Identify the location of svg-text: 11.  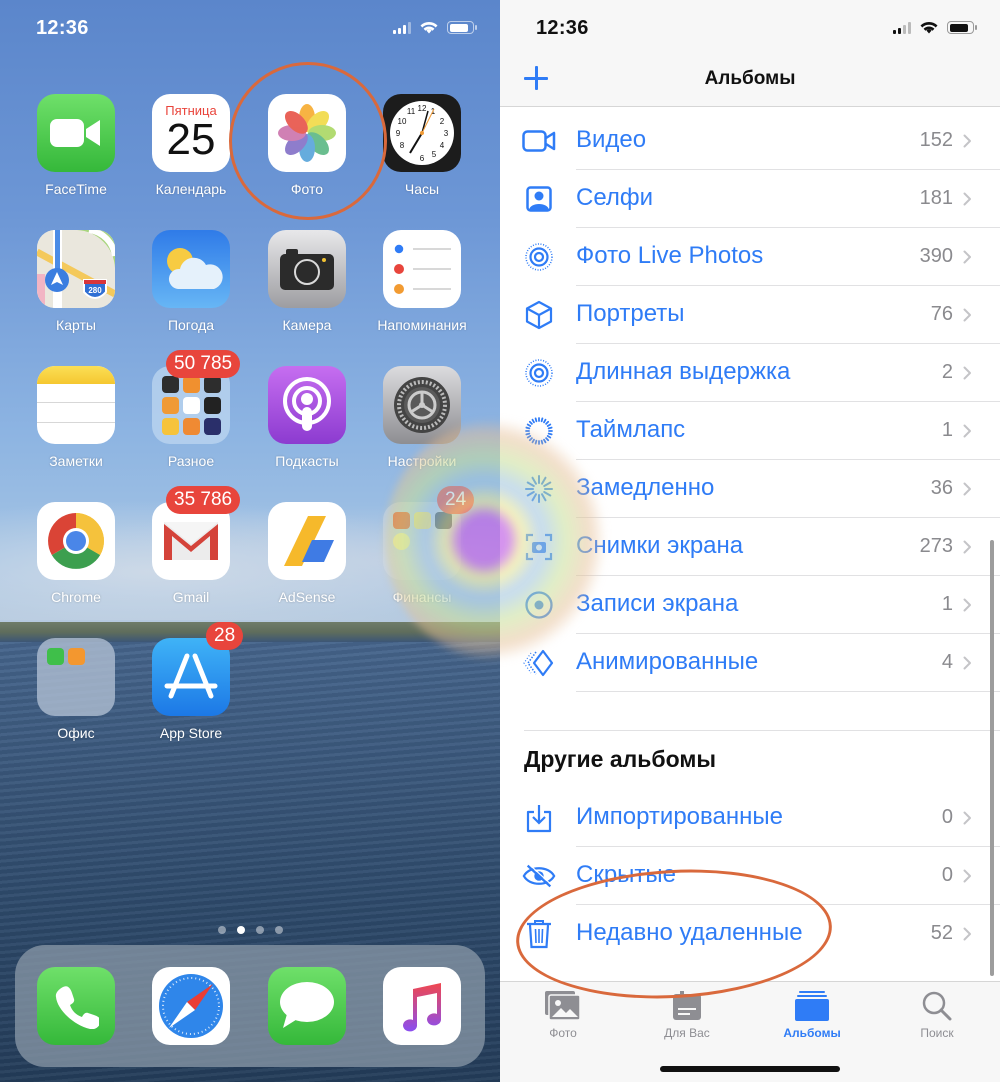
(411, 111).